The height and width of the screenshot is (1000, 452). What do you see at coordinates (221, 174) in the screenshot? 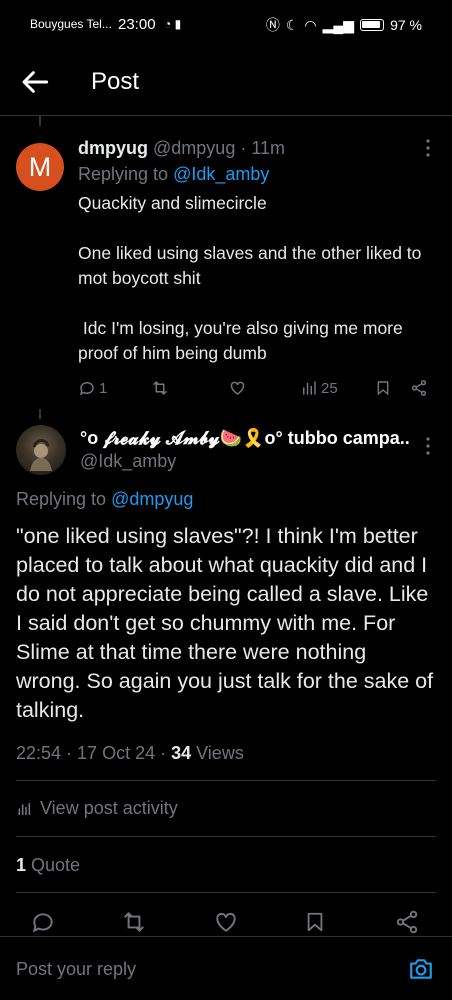
I see `replying-handle-link: @Idk_amby` at bounding box center [221, 174].